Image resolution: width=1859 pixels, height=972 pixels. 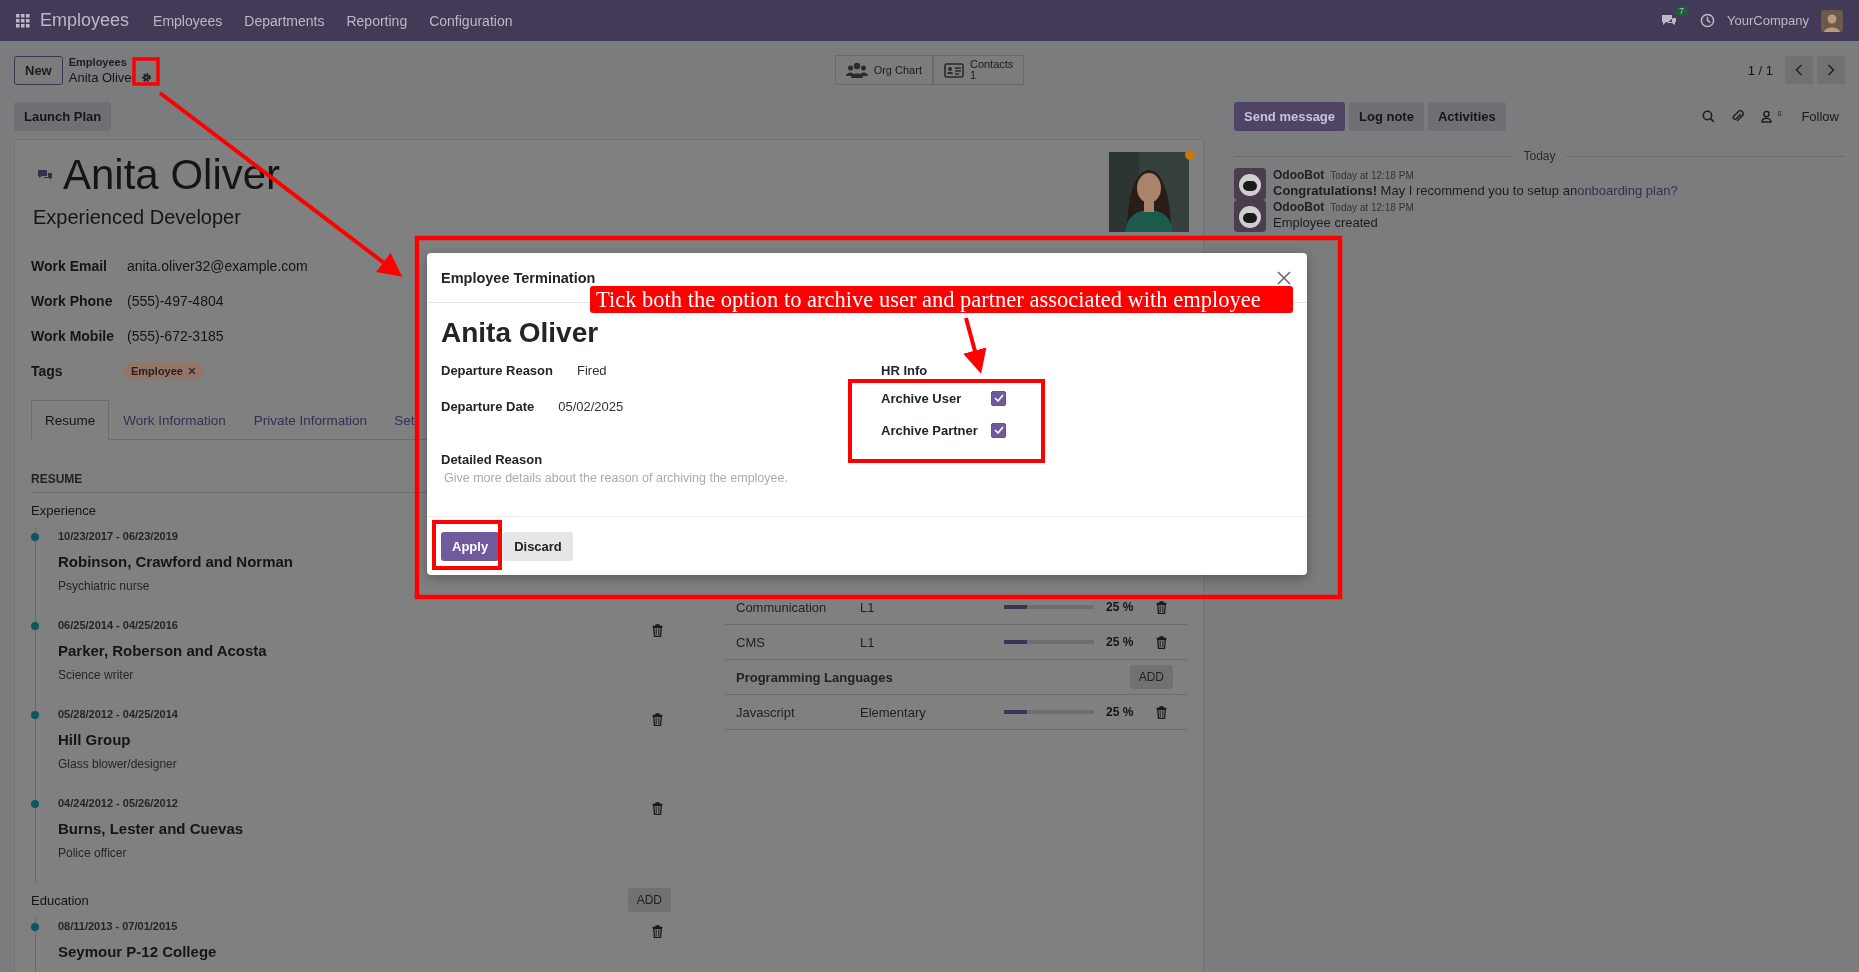 What do you see at coordinates (45, 175) in the screenshot?
I see `chat-bubbles-icon` at bounding box center [45, 175].